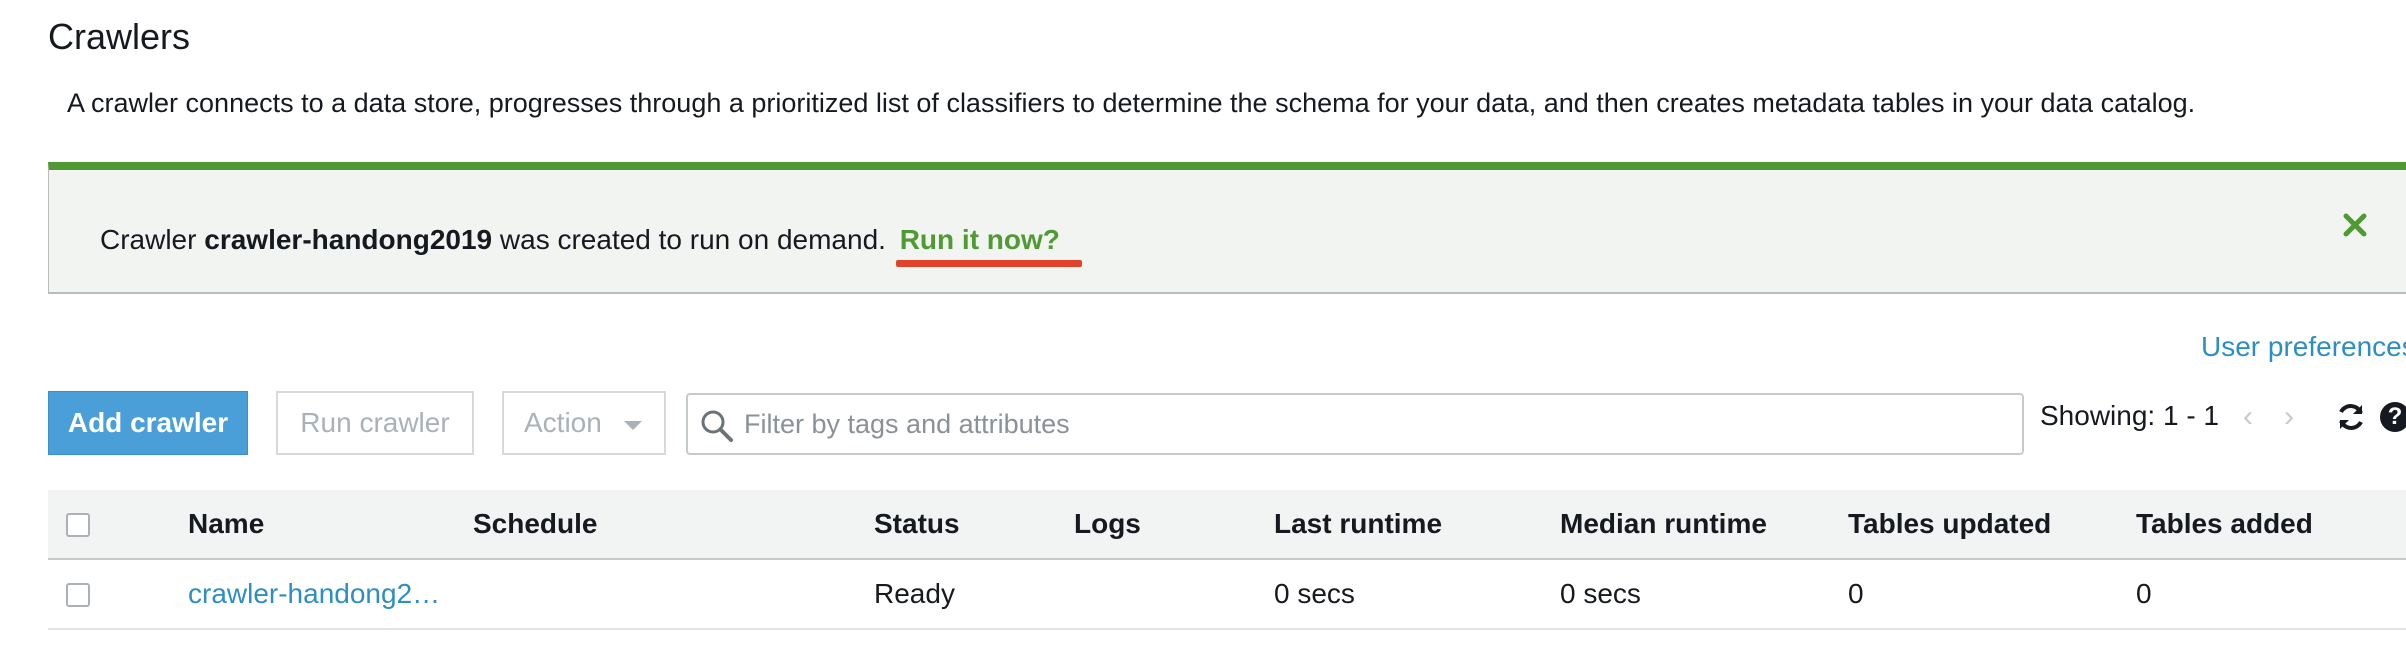 The width and height of the screenshot is (2406, 662). What do you see at coordinates (1107, 524) in the screenshot?
I see `column-header-logs: Logs` at bounding box center [1107, 524].